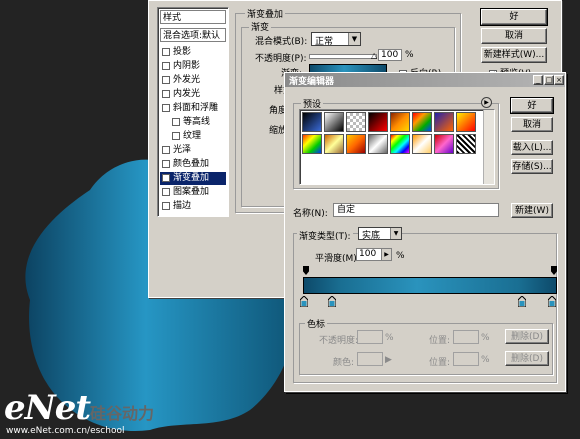 The width and height of the screenshot is (580, 439). I want to click on styles-header: 样式, so click(193, 17).